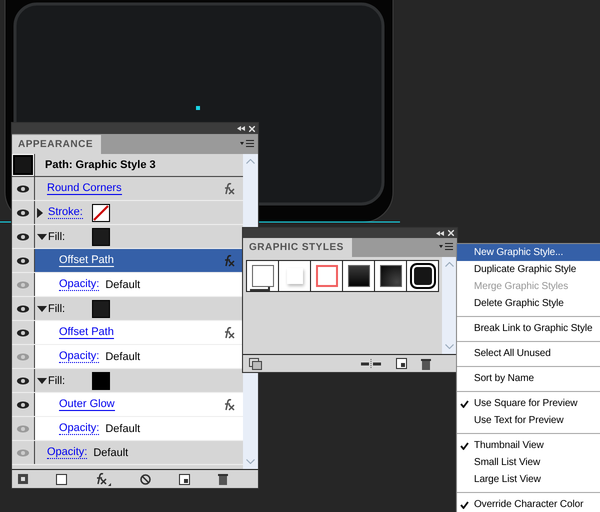 The image size is (600, 512). Describe the element at coordinates (100, 165) in the screenshot. I see `object-title: Path: Graphic Style 3` at that location.